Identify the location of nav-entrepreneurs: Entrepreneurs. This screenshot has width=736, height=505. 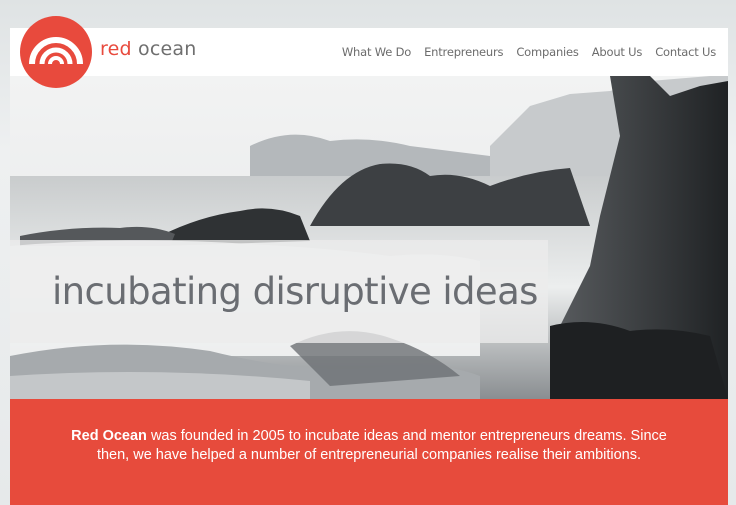
(463, 52).